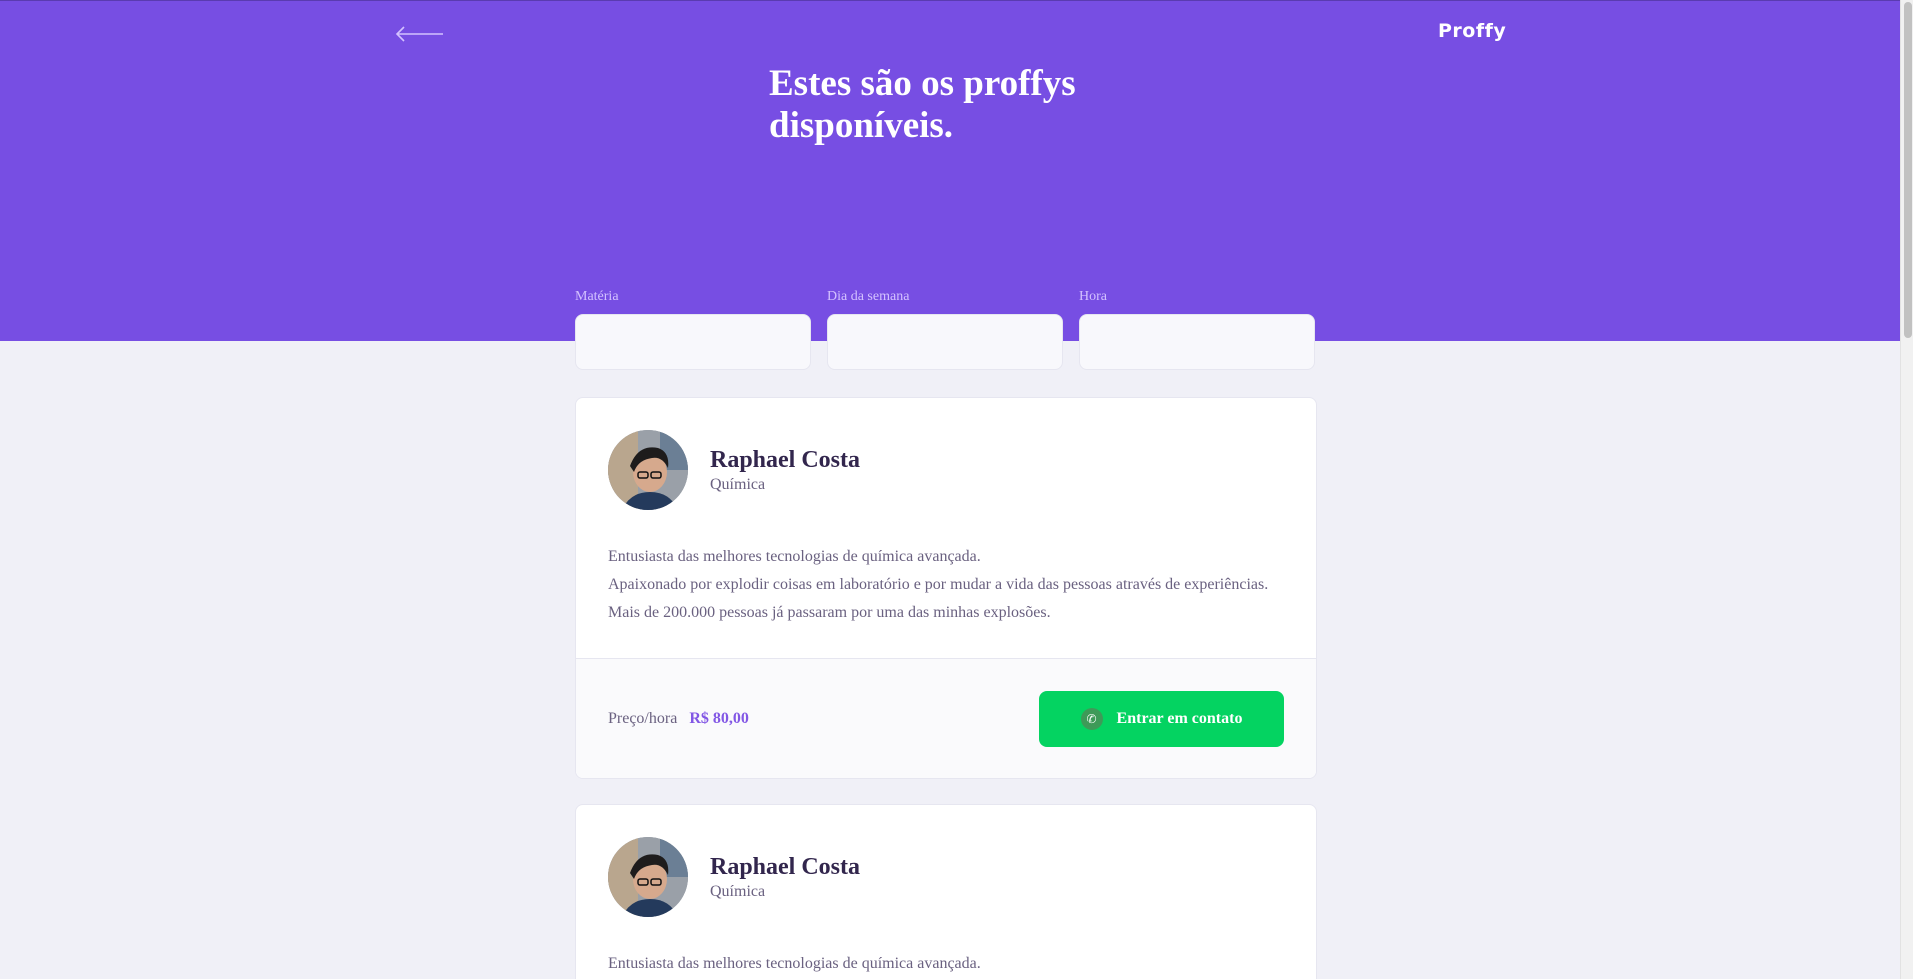 This screenshot has width=1913, height=979. What do you see at coordinates (946, 718) in the screenshot?
I see `teacher-card-footer: Preço/hora R$ 80,00 ✆ Entrar em contato` at bounding box center [946, 718].